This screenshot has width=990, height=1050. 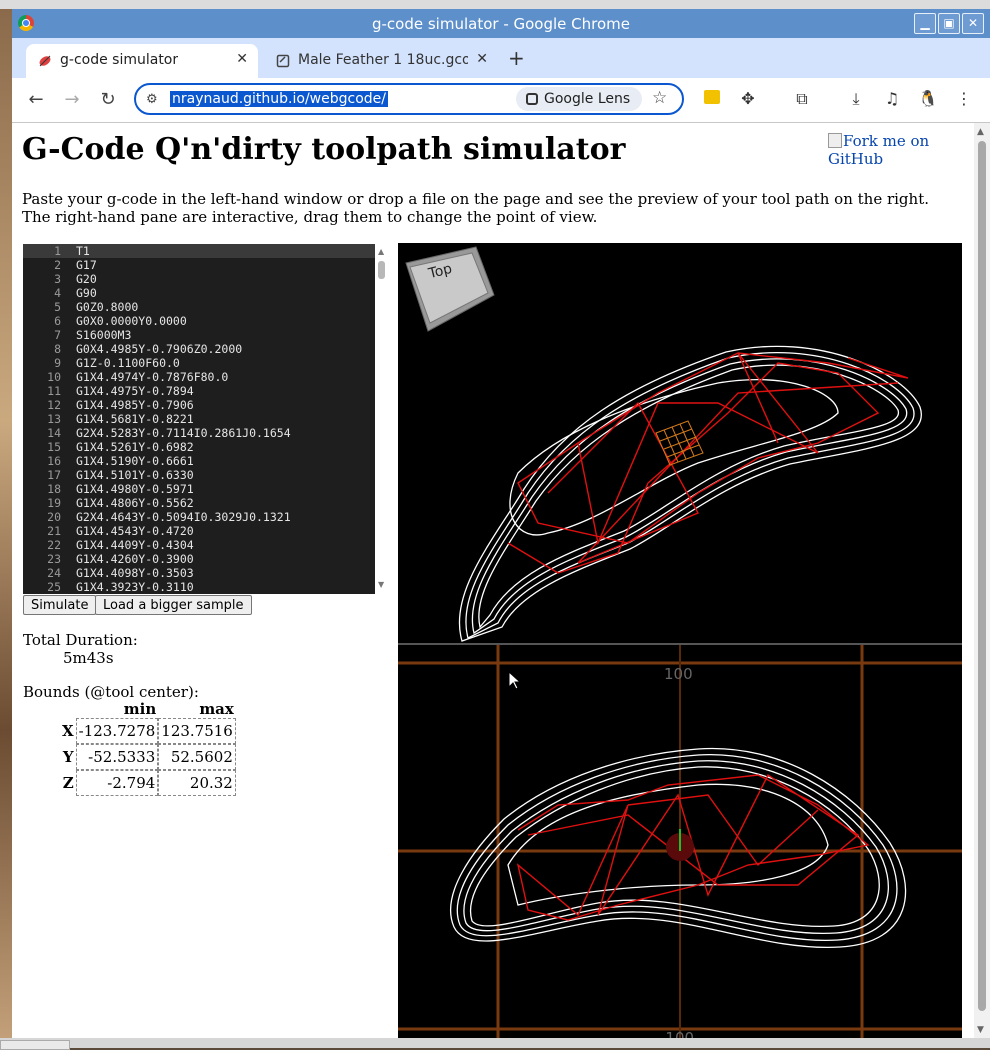 What do you see at coordinates (925, 23) in the screenshot?
I see `minimize-button: ▁` at bounding box center [925, 23].